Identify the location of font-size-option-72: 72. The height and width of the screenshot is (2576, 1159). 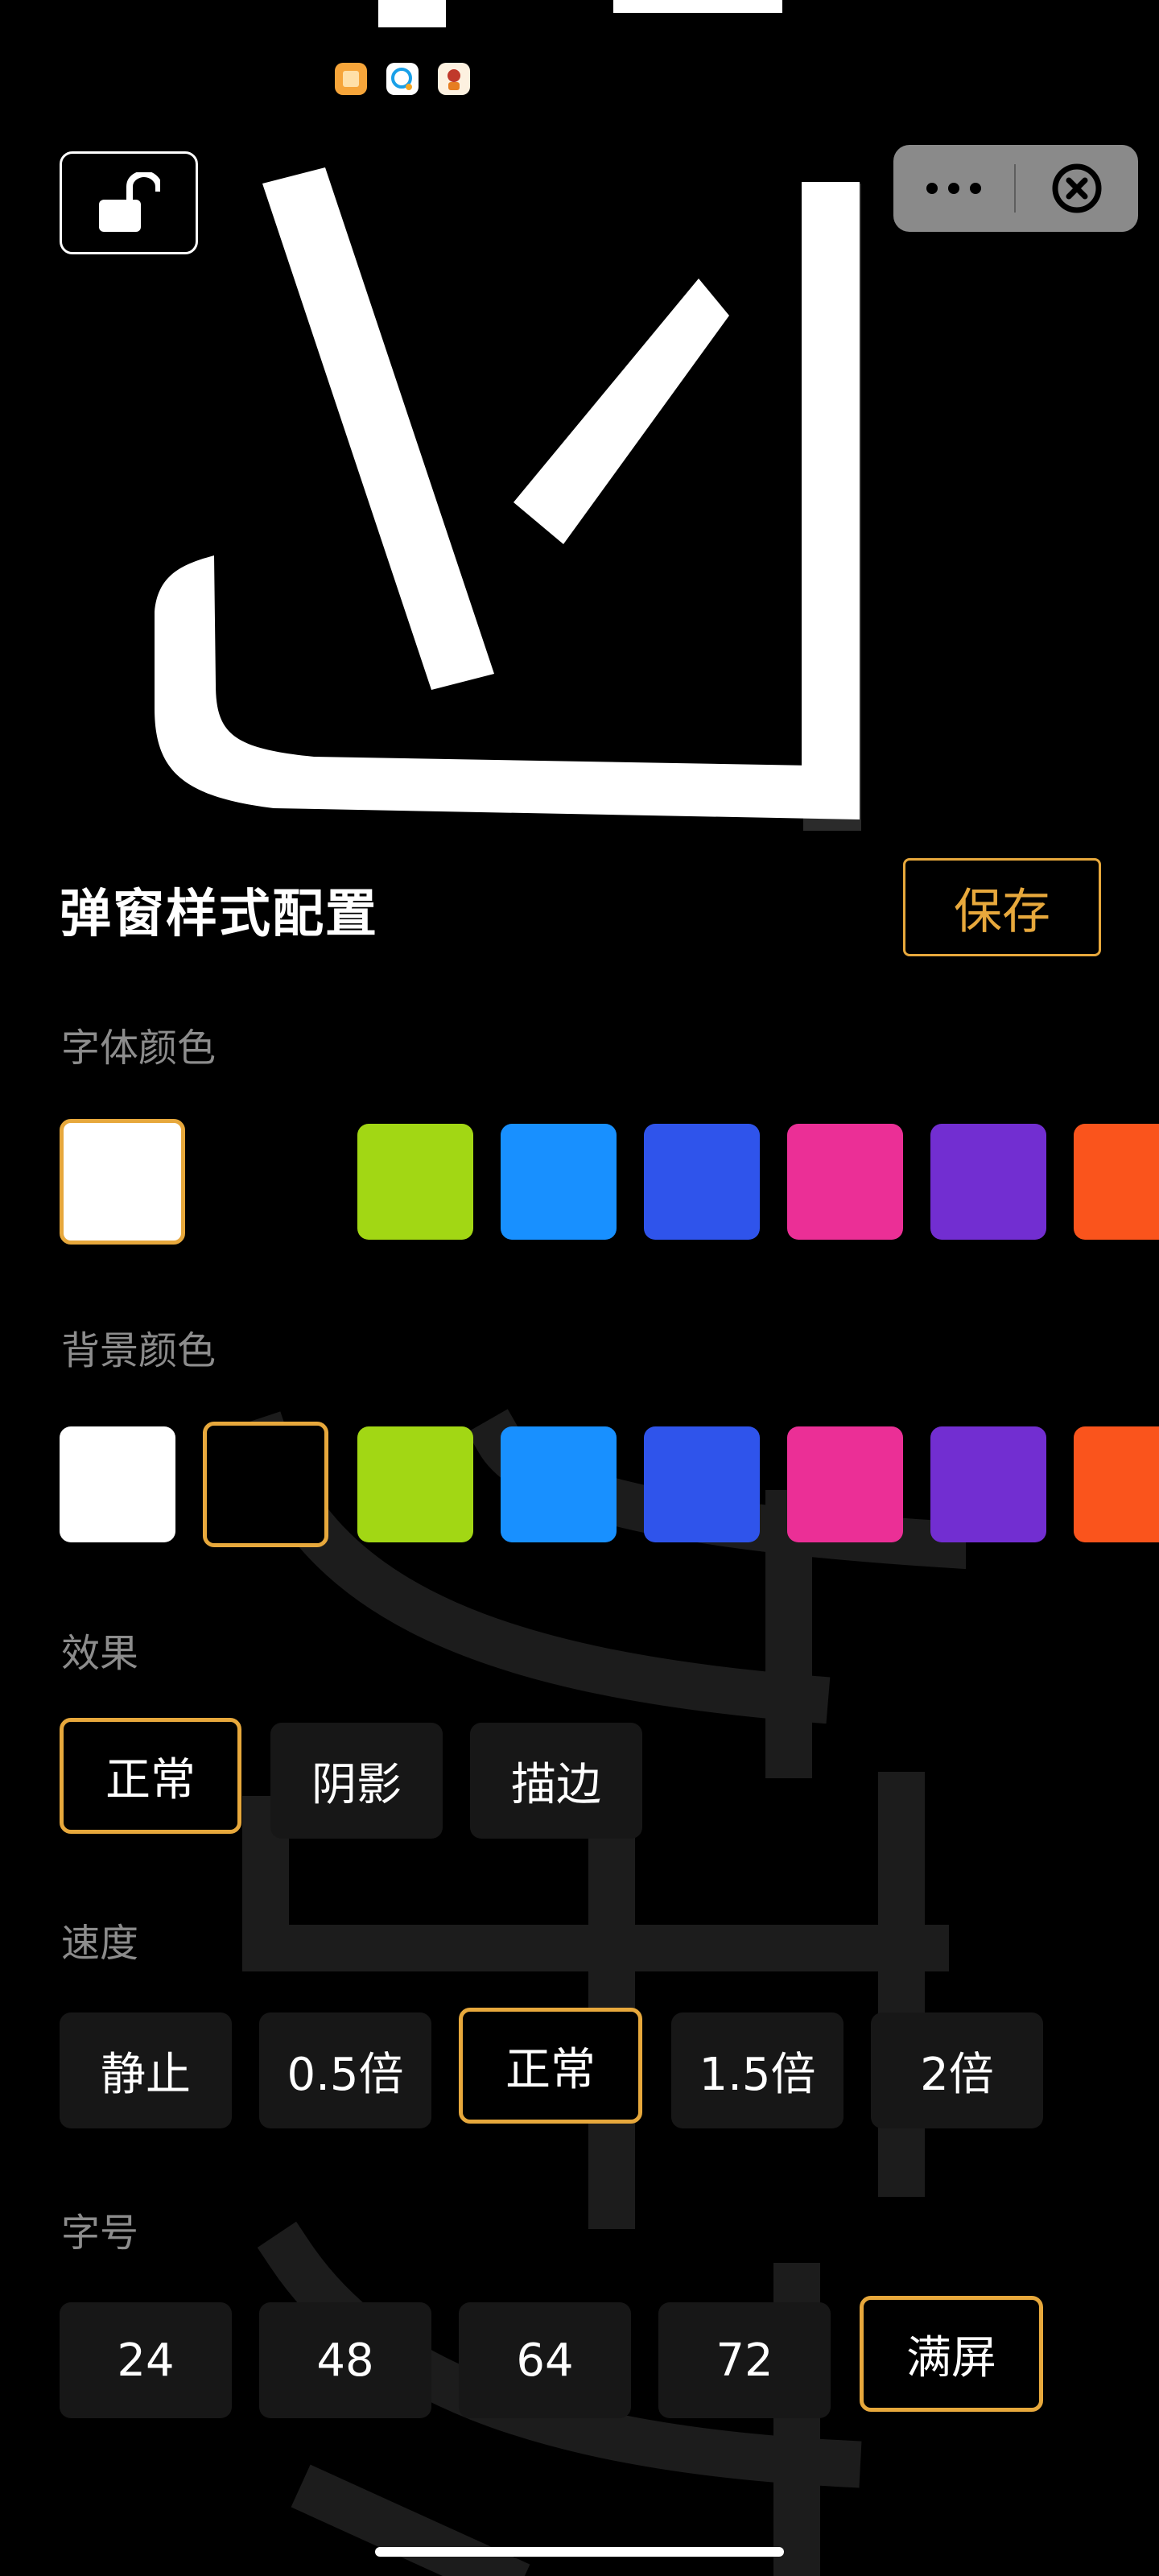
(744, 2360).